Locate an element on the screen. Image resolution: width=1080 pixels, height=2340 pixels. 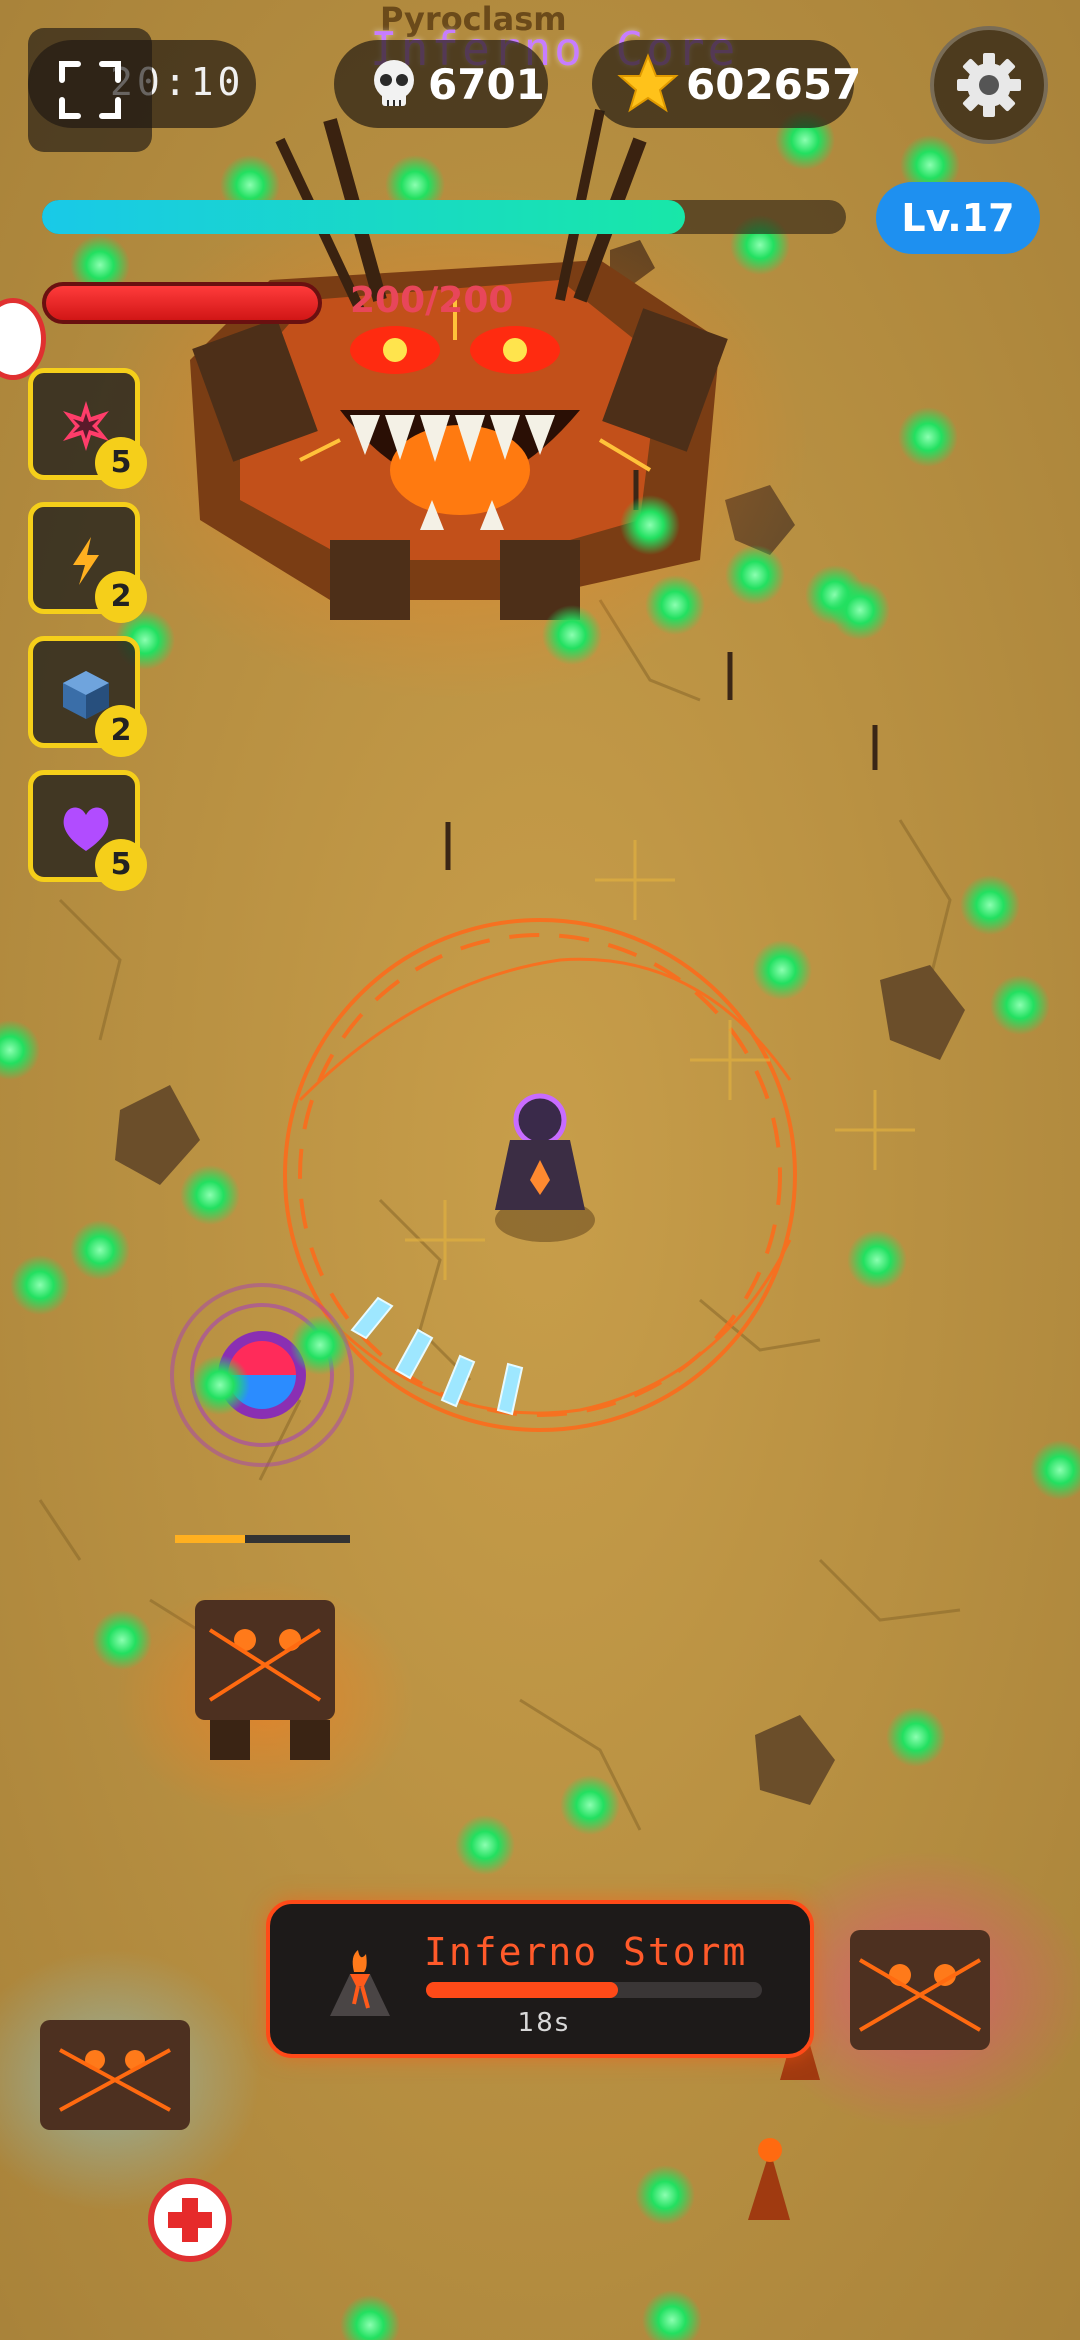
screenshot-icon is located at coordinates (90, 90).